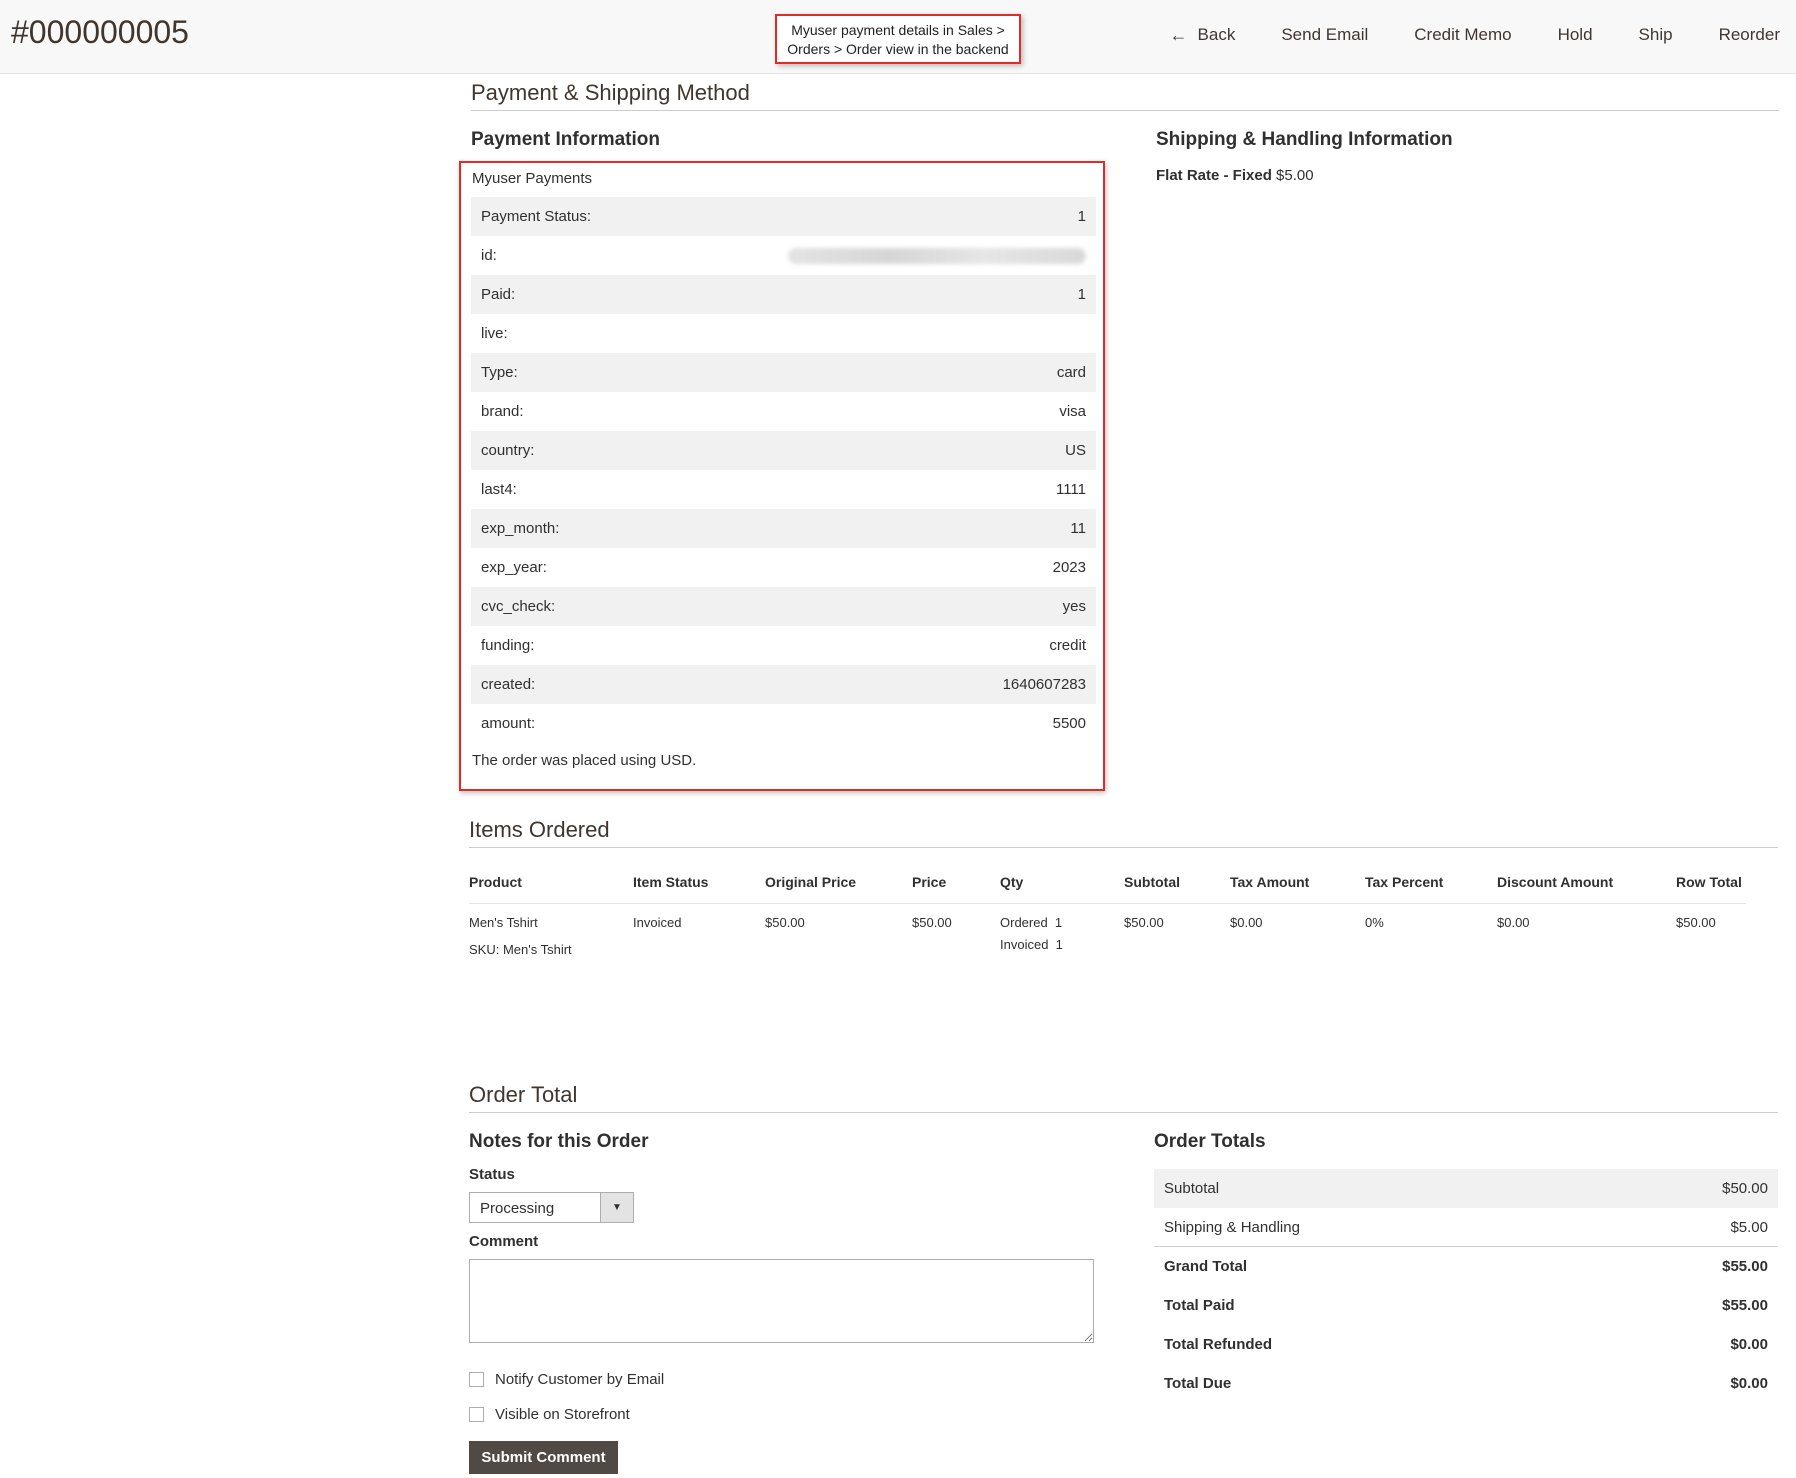  What do you see at coordinates (1199, 1305) in the screenshot?
I see `totals-label: Total Paid` at bounding box center [1199, 1305].